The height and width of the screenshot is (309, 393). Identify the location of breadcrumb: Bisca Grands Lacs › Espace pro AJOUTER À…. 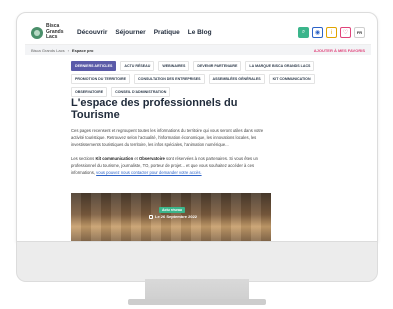
(198, 50).